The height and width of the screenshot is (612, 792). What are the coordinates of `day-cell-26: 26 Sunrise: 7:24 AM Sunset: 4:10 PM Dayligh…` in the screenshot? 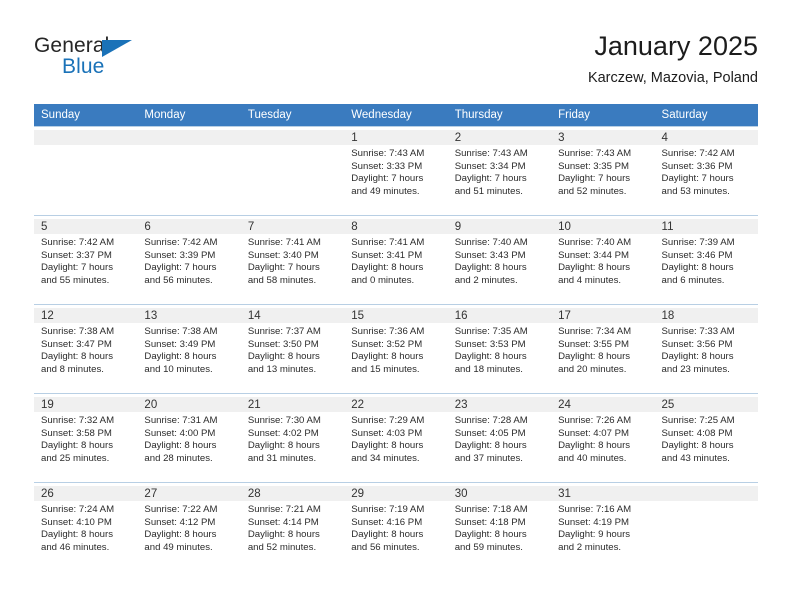 It's located at (86, 526).